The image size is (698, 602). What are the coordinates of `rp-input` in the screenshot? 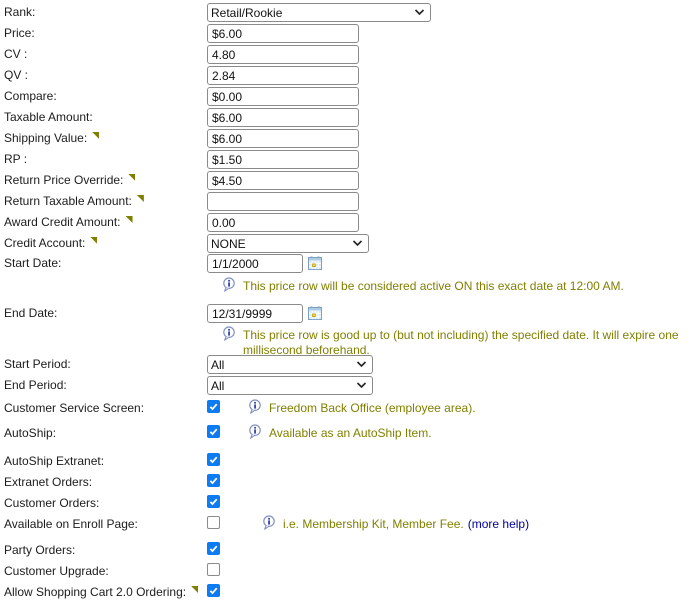 It's located at (283, 159).